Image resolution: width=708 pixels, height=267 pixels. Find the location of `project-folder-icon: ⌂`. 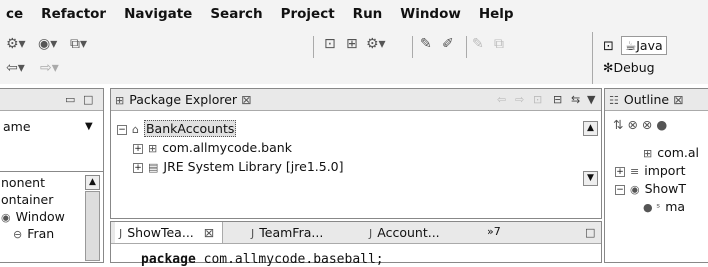

project-folder-icon: ⌂ is located at coordinates (135, 129).